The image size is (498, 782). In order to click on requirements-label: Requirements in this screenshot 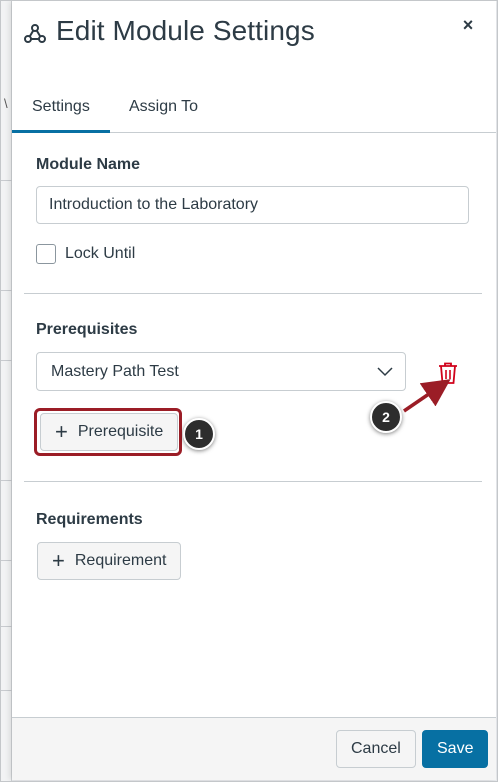, I will do `click(89, 519)`.